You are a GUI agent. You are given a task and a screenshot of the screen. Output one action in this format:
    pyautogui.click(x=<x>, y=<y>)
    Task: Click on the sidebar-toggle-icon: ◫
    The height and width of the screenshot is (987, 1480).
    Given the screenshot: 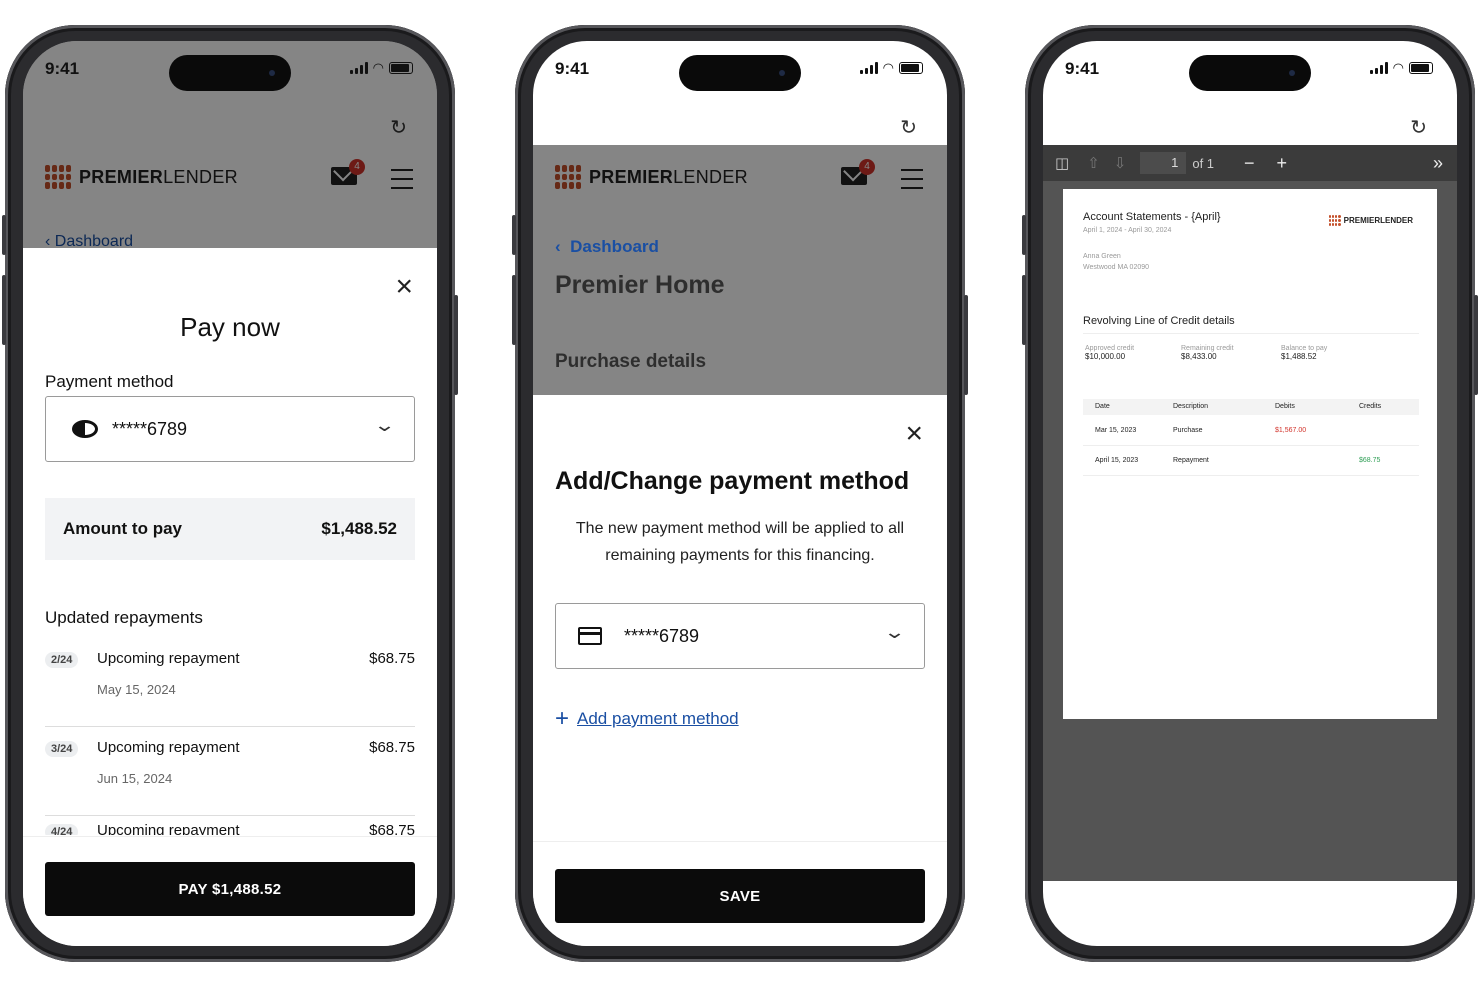 What is the action you would take?
    pyautogui.click(x=1062, y=163)
    